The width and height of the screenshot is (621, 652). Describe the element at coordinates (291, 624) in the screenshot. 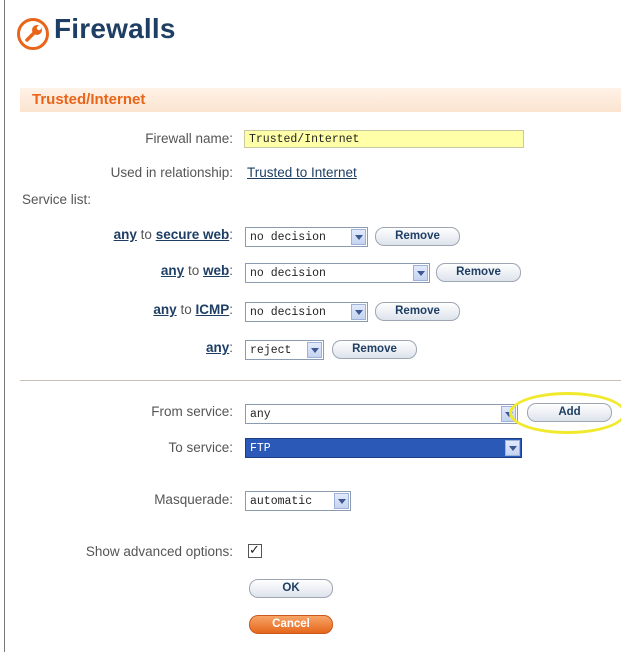

I see `cancel-button: Cancel` at that location.